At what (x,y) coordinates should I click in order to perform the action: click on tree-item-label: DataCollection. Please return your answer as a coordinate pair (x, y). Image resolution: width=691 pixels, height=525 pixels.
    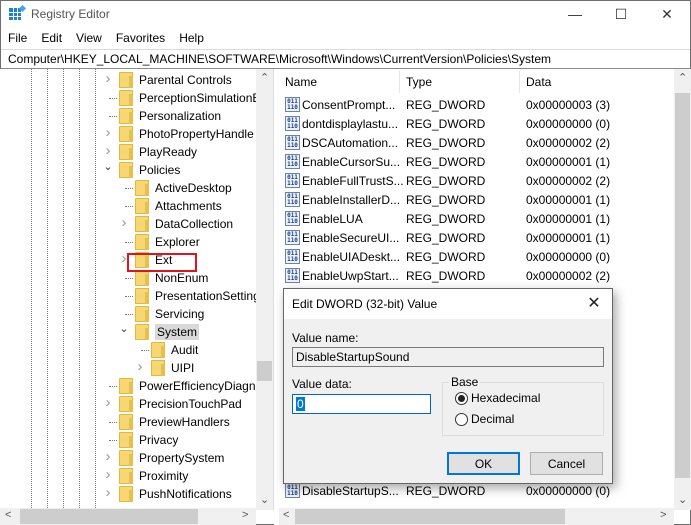
    Looking at the image, I should click on (194, 224).